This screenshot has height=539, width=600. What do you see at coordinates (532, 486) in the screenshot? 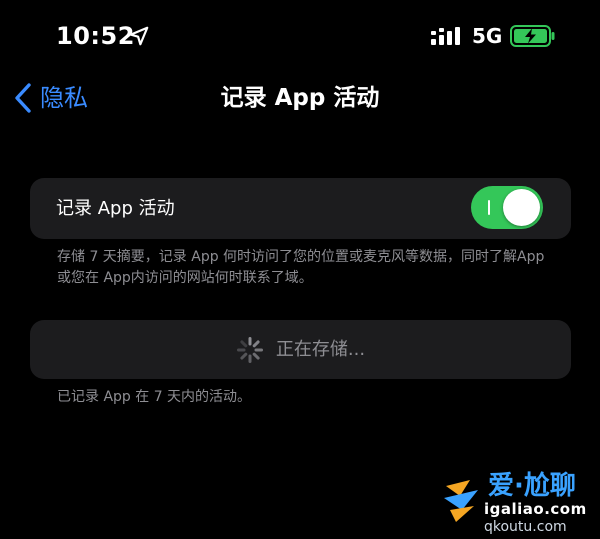
I see `watermark-title: 爱·尬聊` at bounding box center [532, 486].